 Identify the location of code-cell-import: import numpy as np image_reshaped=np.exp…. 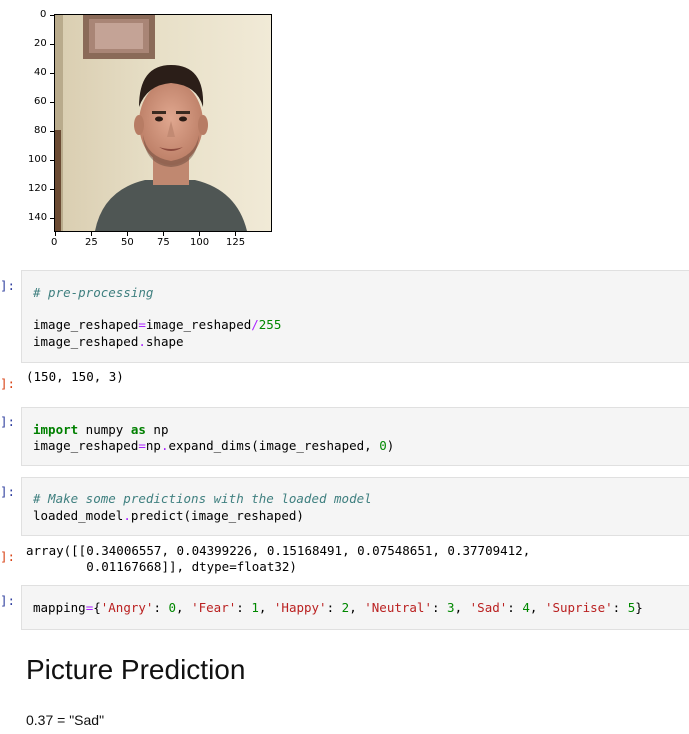
(355, 436).